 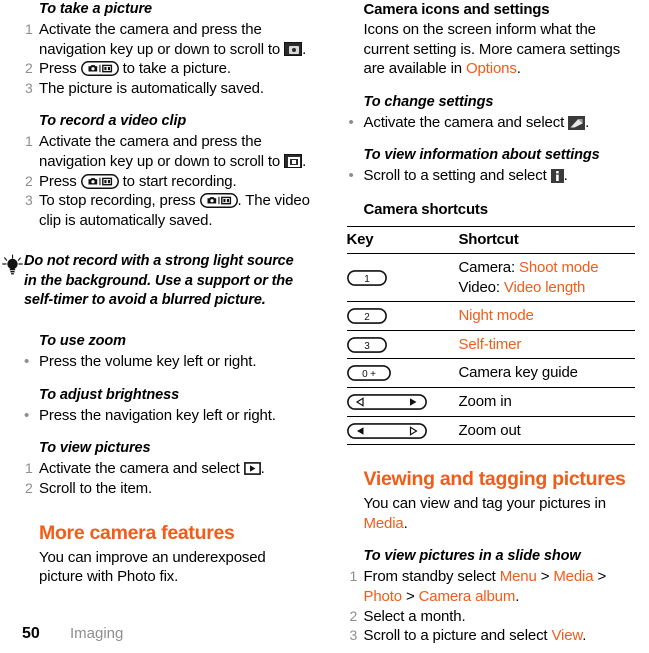 I want to click on key-cell: 2, so click(x=402, y=316).